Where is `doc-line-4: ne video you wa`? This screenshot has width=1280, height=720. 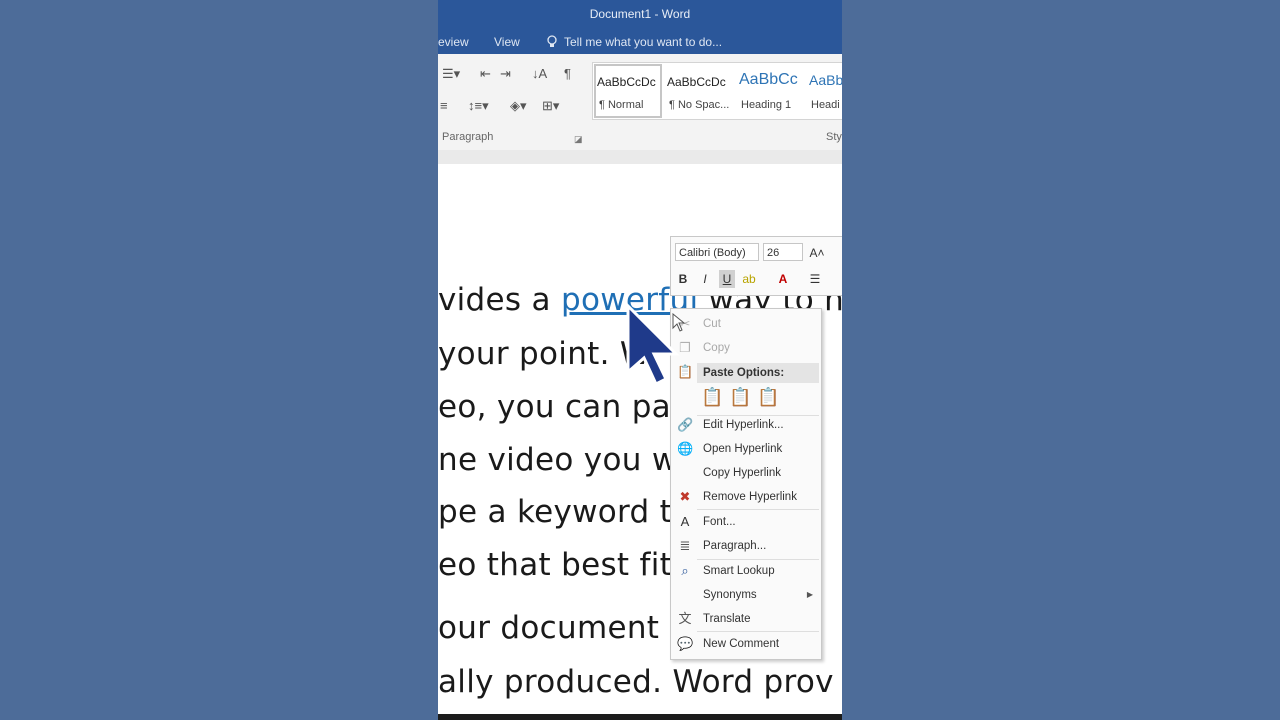
doc-line-4: ne video you wa is located at coordinates (567, 460).